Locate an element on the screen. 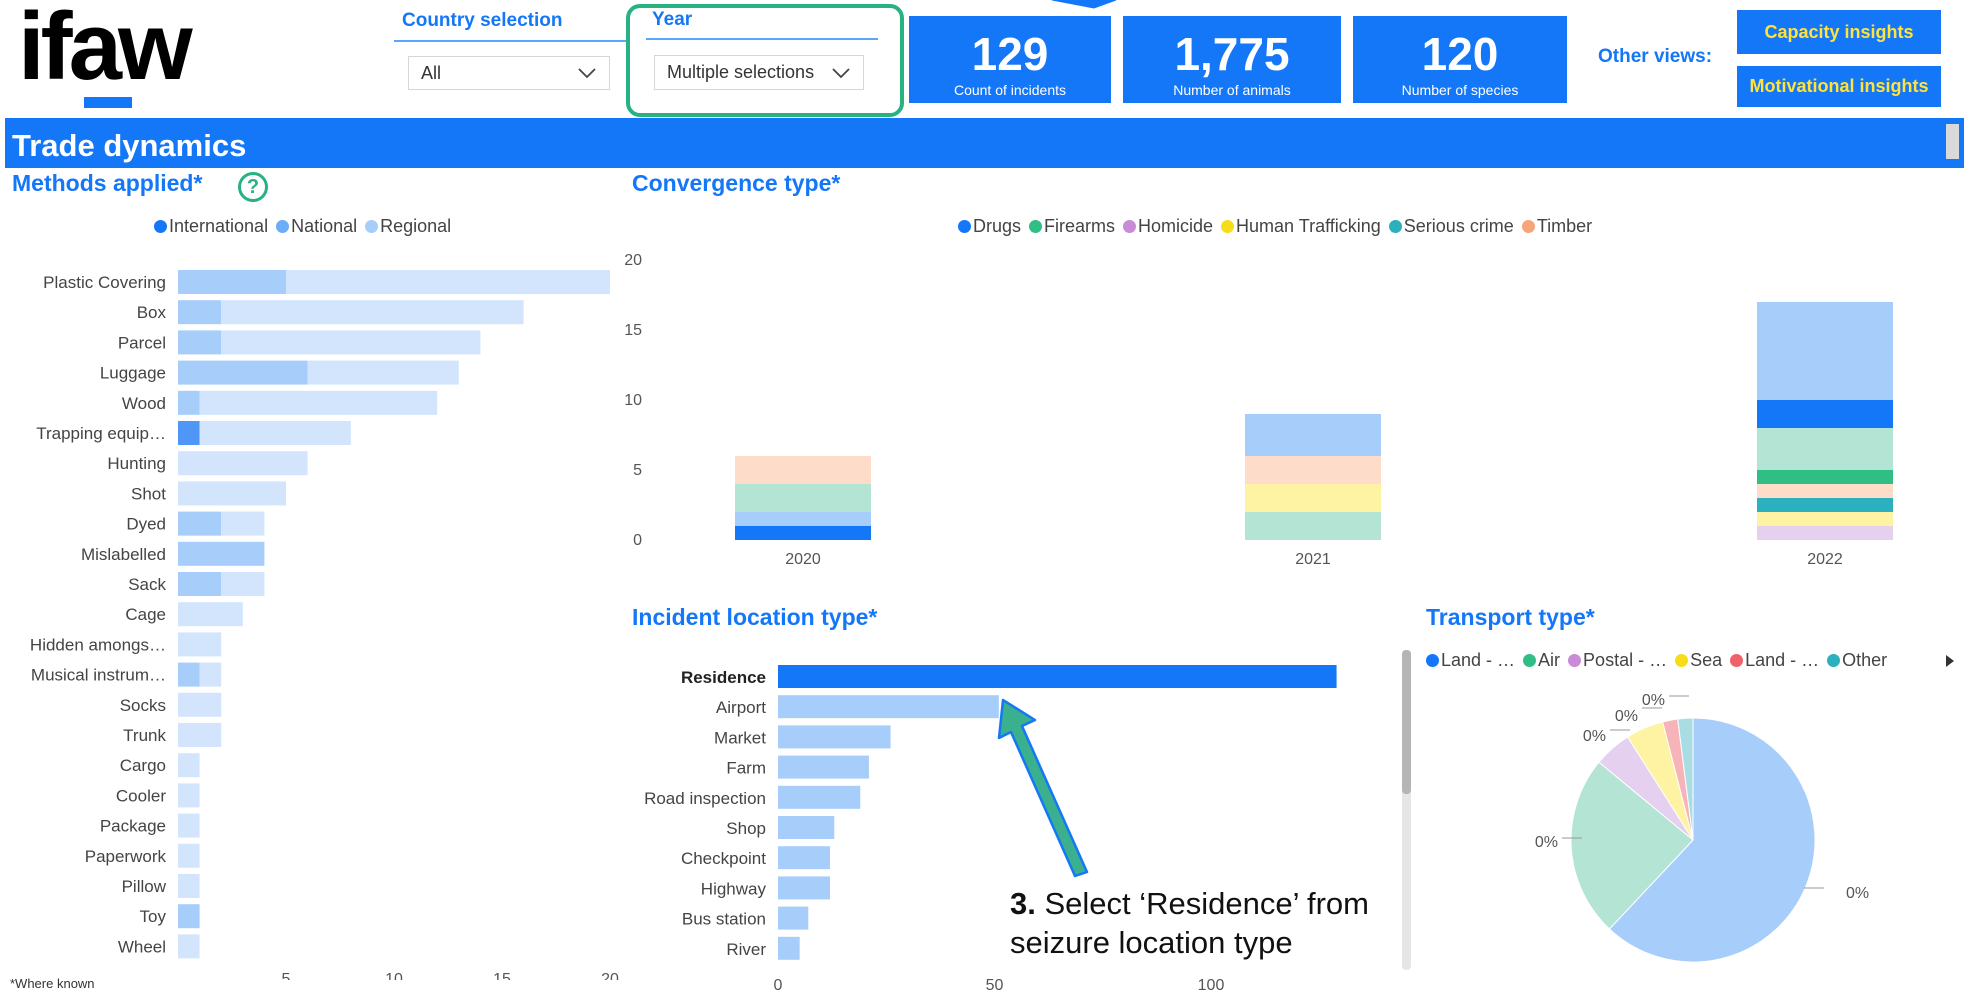 This screenshot has height=993, width=1969. methods-x-tick: 5 is located at coordinates (286, 975).